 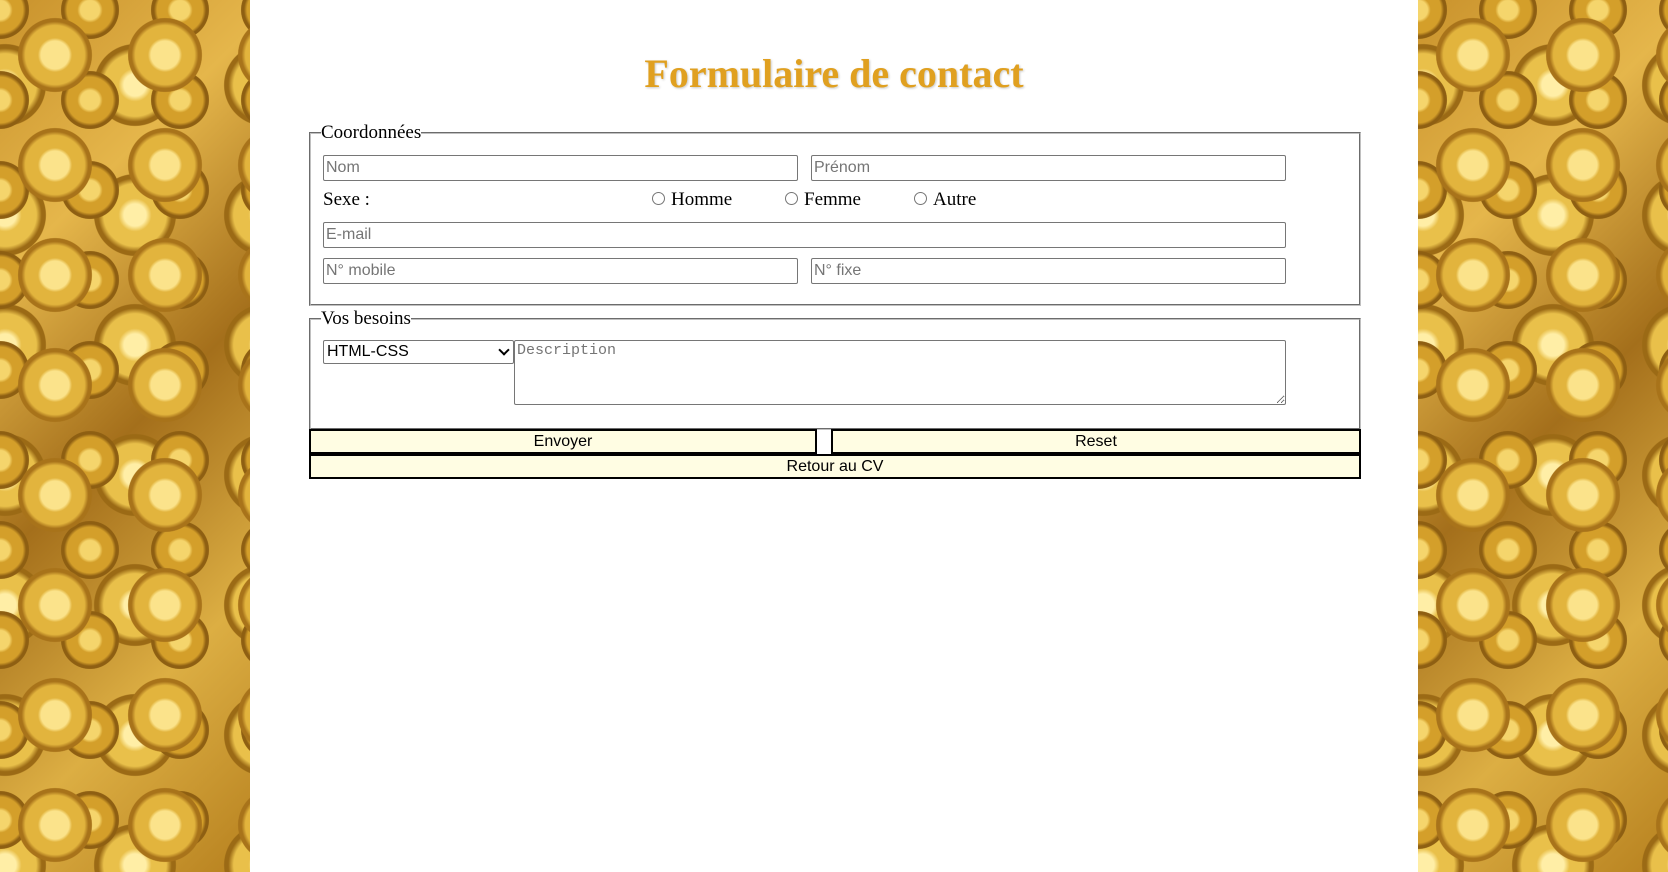 I want to click on besoins-legend: Vos besoins, so click(x=366, y=318).